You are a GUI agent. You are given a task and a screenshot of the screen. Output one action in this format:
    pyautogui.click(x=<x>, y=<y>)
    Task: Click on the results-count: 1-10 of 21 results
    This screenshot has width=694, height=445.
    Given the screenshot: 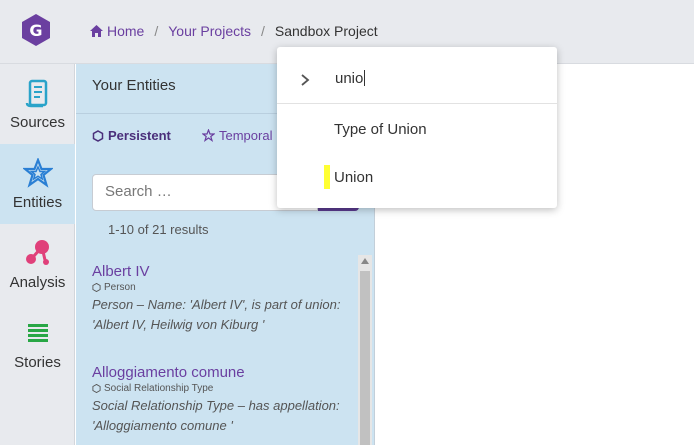 What is the action you would take?
    pyautogui.click(x=158, y=229)
    